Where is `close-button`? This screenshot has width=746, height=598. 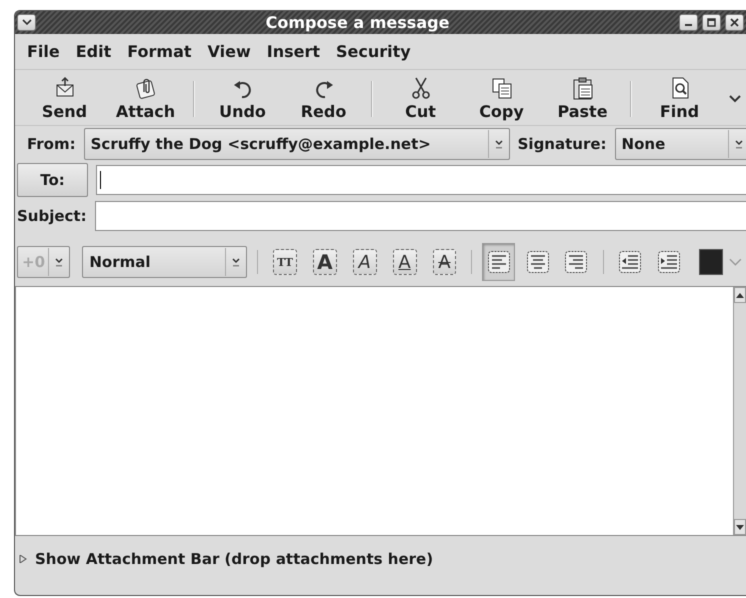 close-button is located at coordinates (734, 22).